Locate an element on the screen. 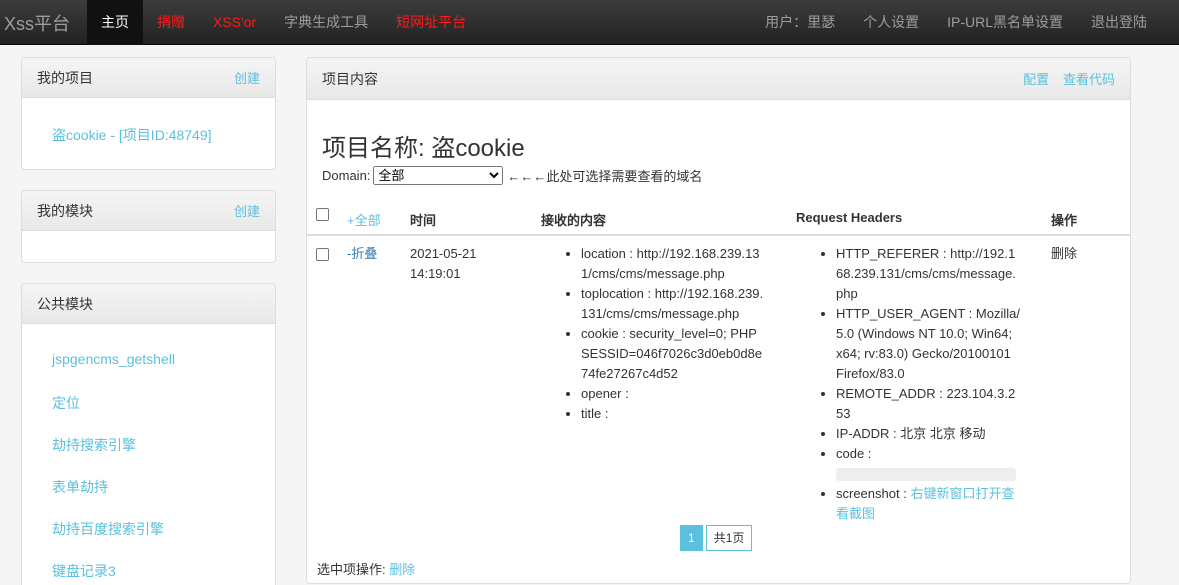 This screenshot has width=1179, height=585. list-item: IP-ADDR : 北京 北京 移动 is located at coordinates (928, 434).